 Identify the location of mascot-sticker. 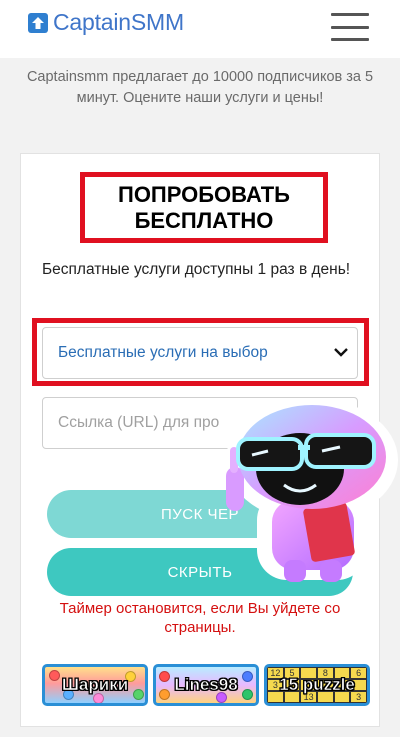
(312, 490).